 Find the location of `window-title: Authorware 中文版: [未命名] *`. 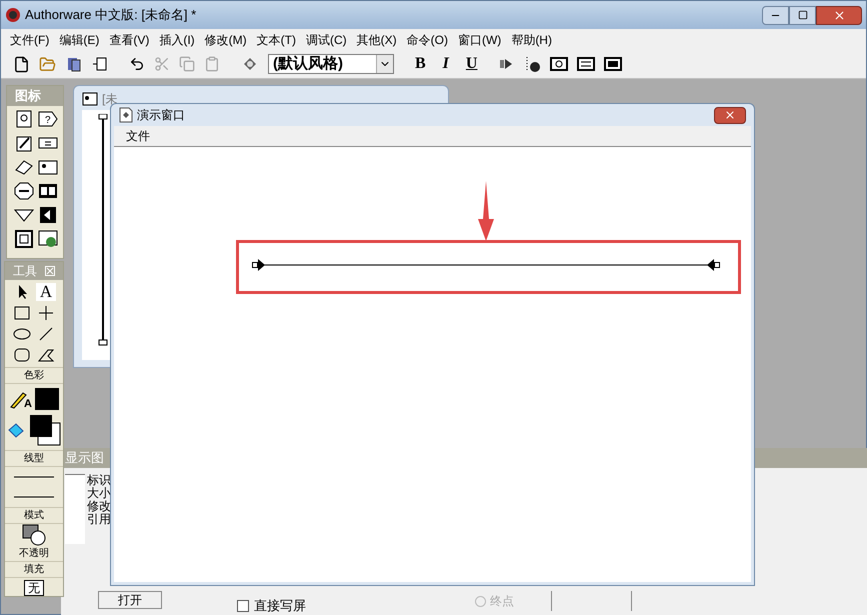

window-title: Authorware 中文版: [未命名] * is located at coordinates (110, 15).